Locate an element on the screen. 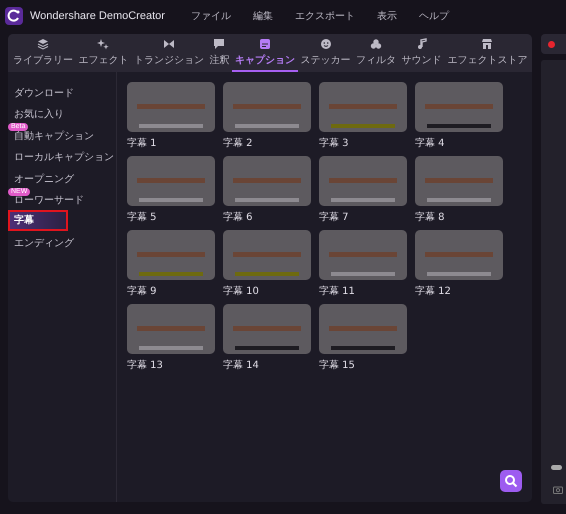 This screenshot has width=566, height=514. tab: 注釈 is located at coordinates (219, 53).